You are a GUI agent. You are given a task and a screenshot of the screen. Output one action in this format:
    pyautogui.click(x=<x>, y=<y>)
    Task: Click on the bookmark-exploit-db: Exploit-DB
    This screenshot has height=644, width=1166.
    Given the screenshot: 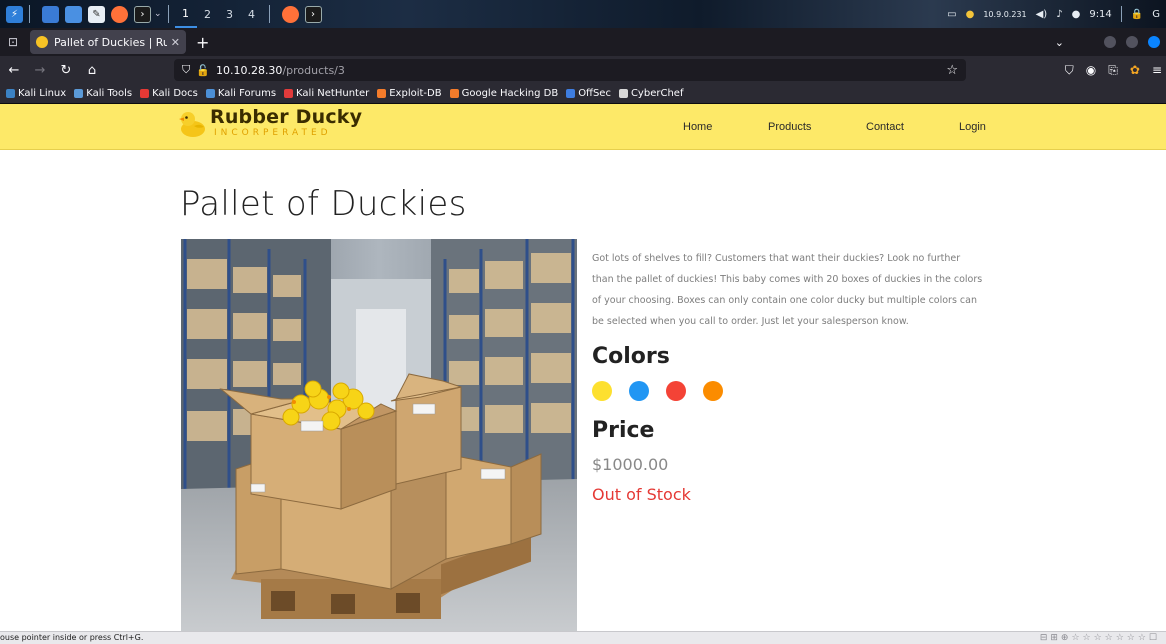 What is the action you would take?
    pyautogui.click(x=409, y=93)
    